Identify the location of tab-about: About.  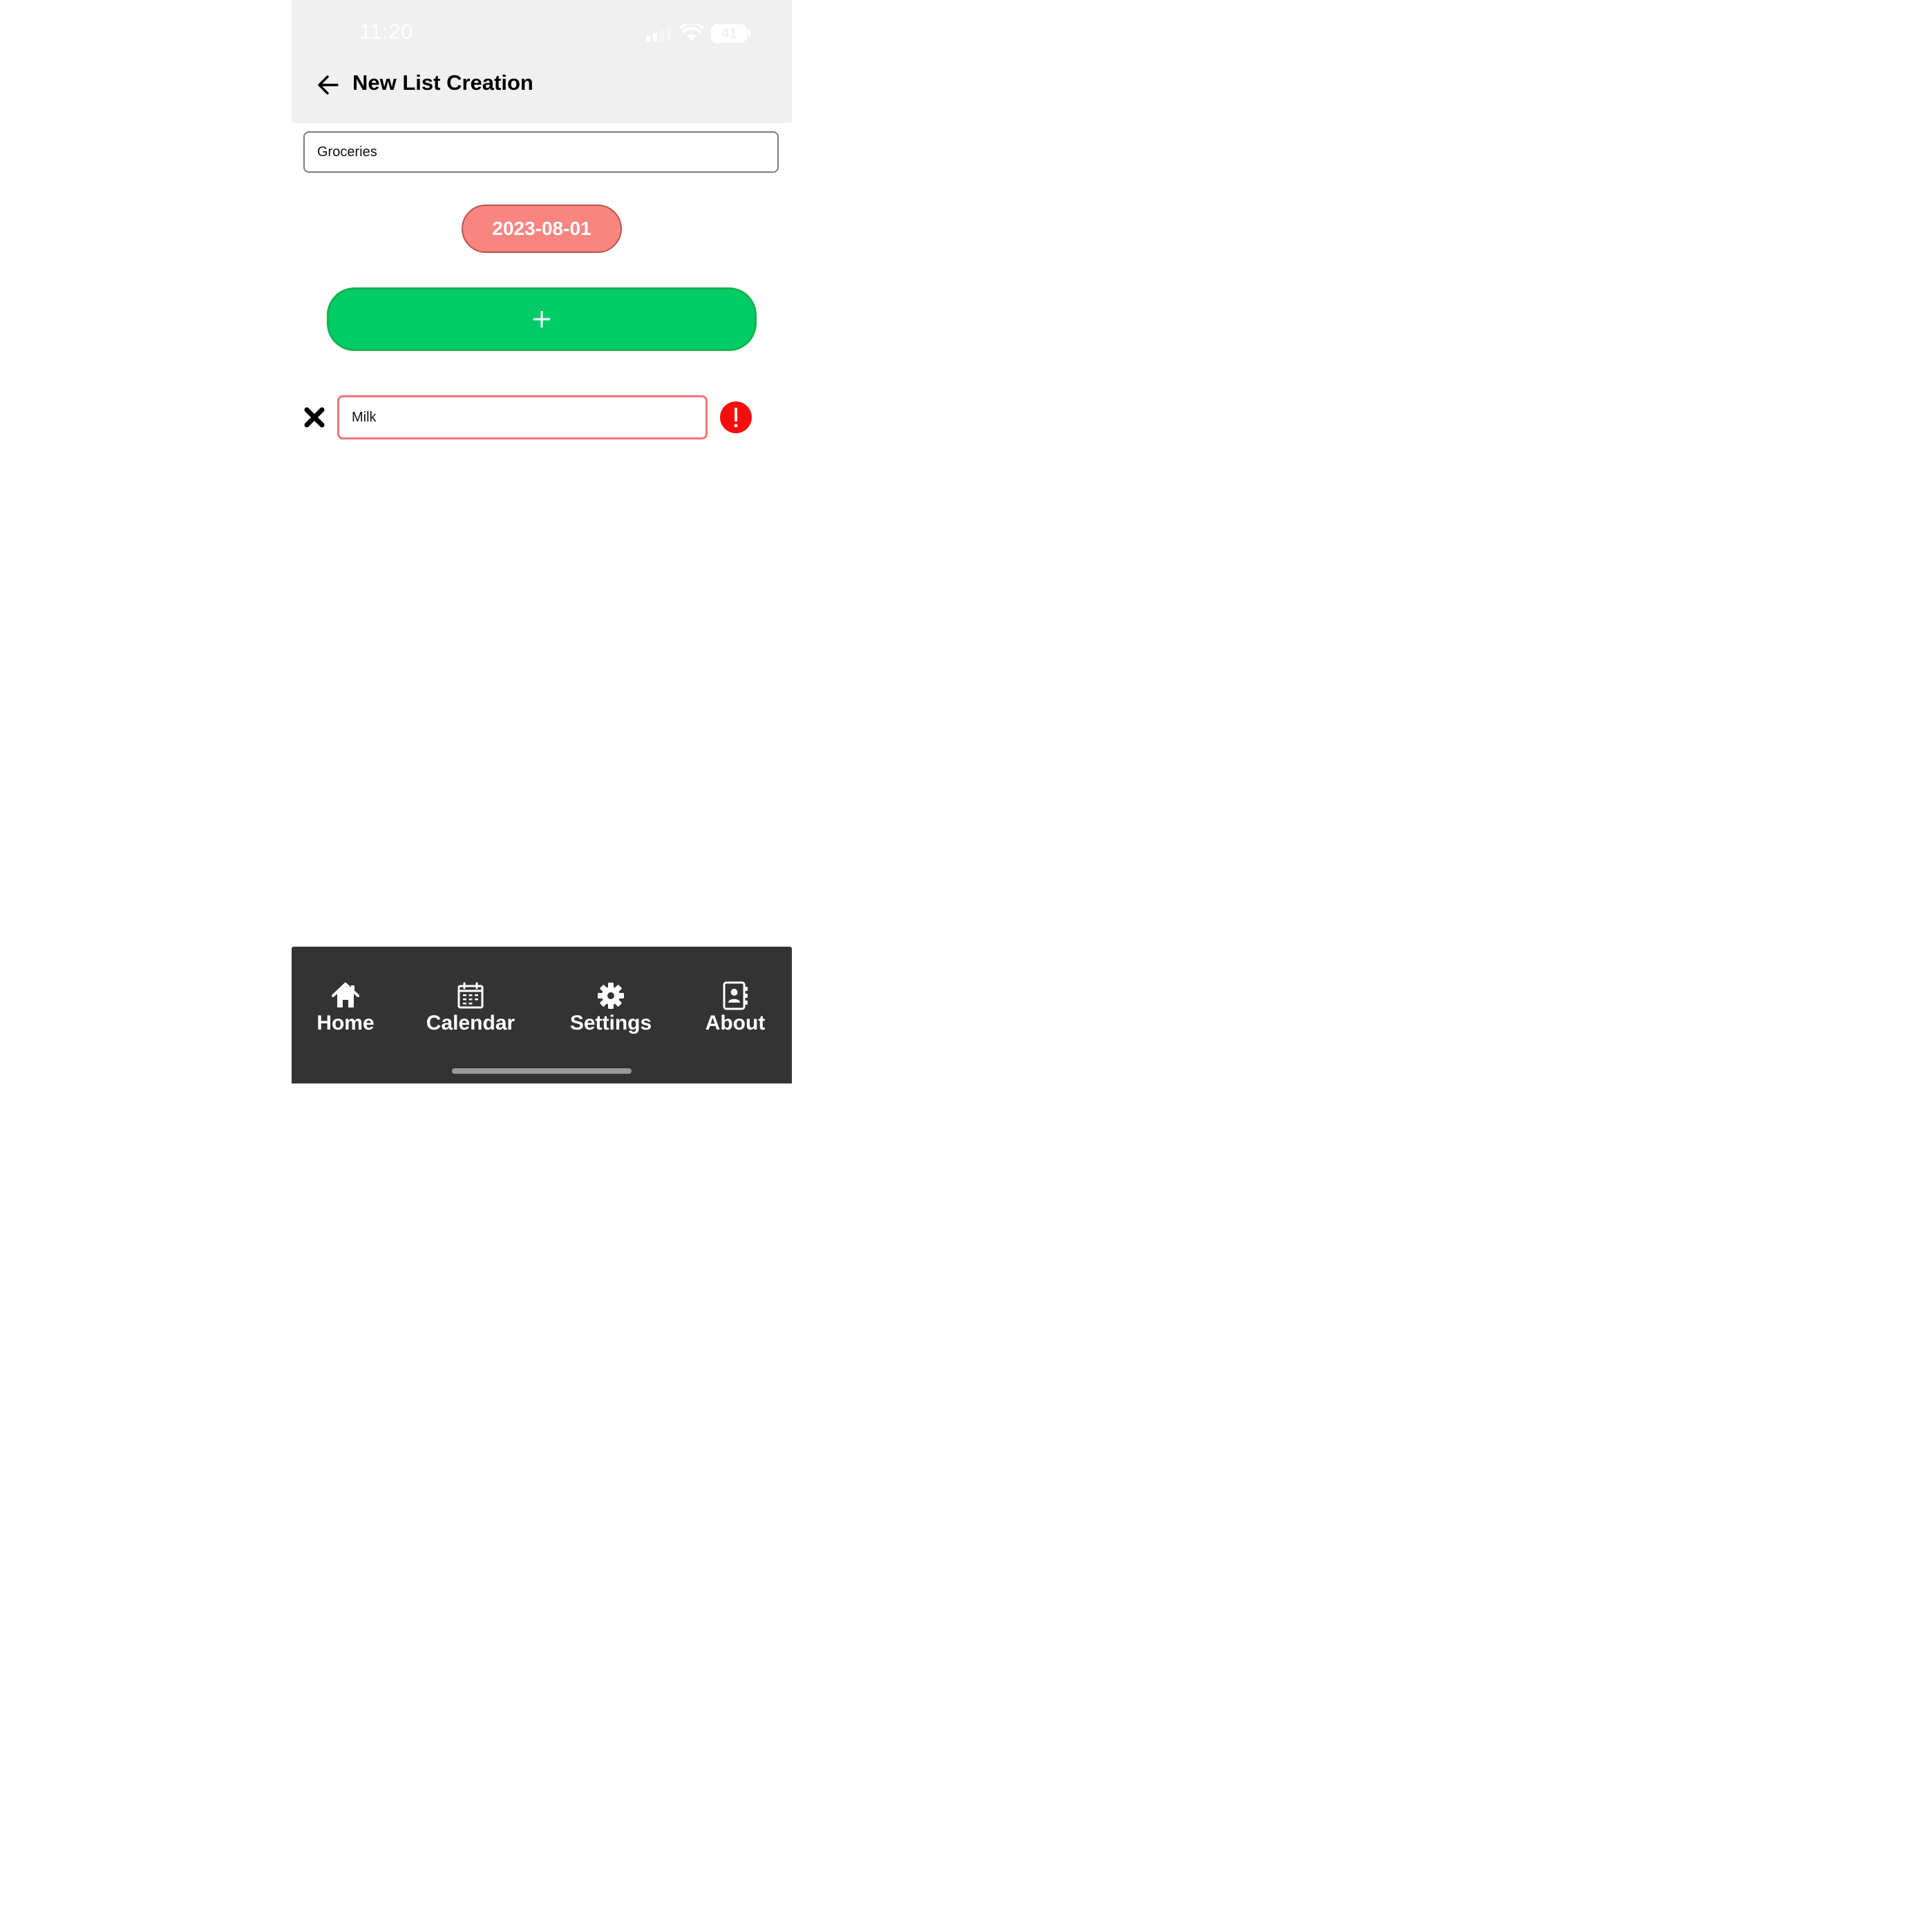
(735, 1012).